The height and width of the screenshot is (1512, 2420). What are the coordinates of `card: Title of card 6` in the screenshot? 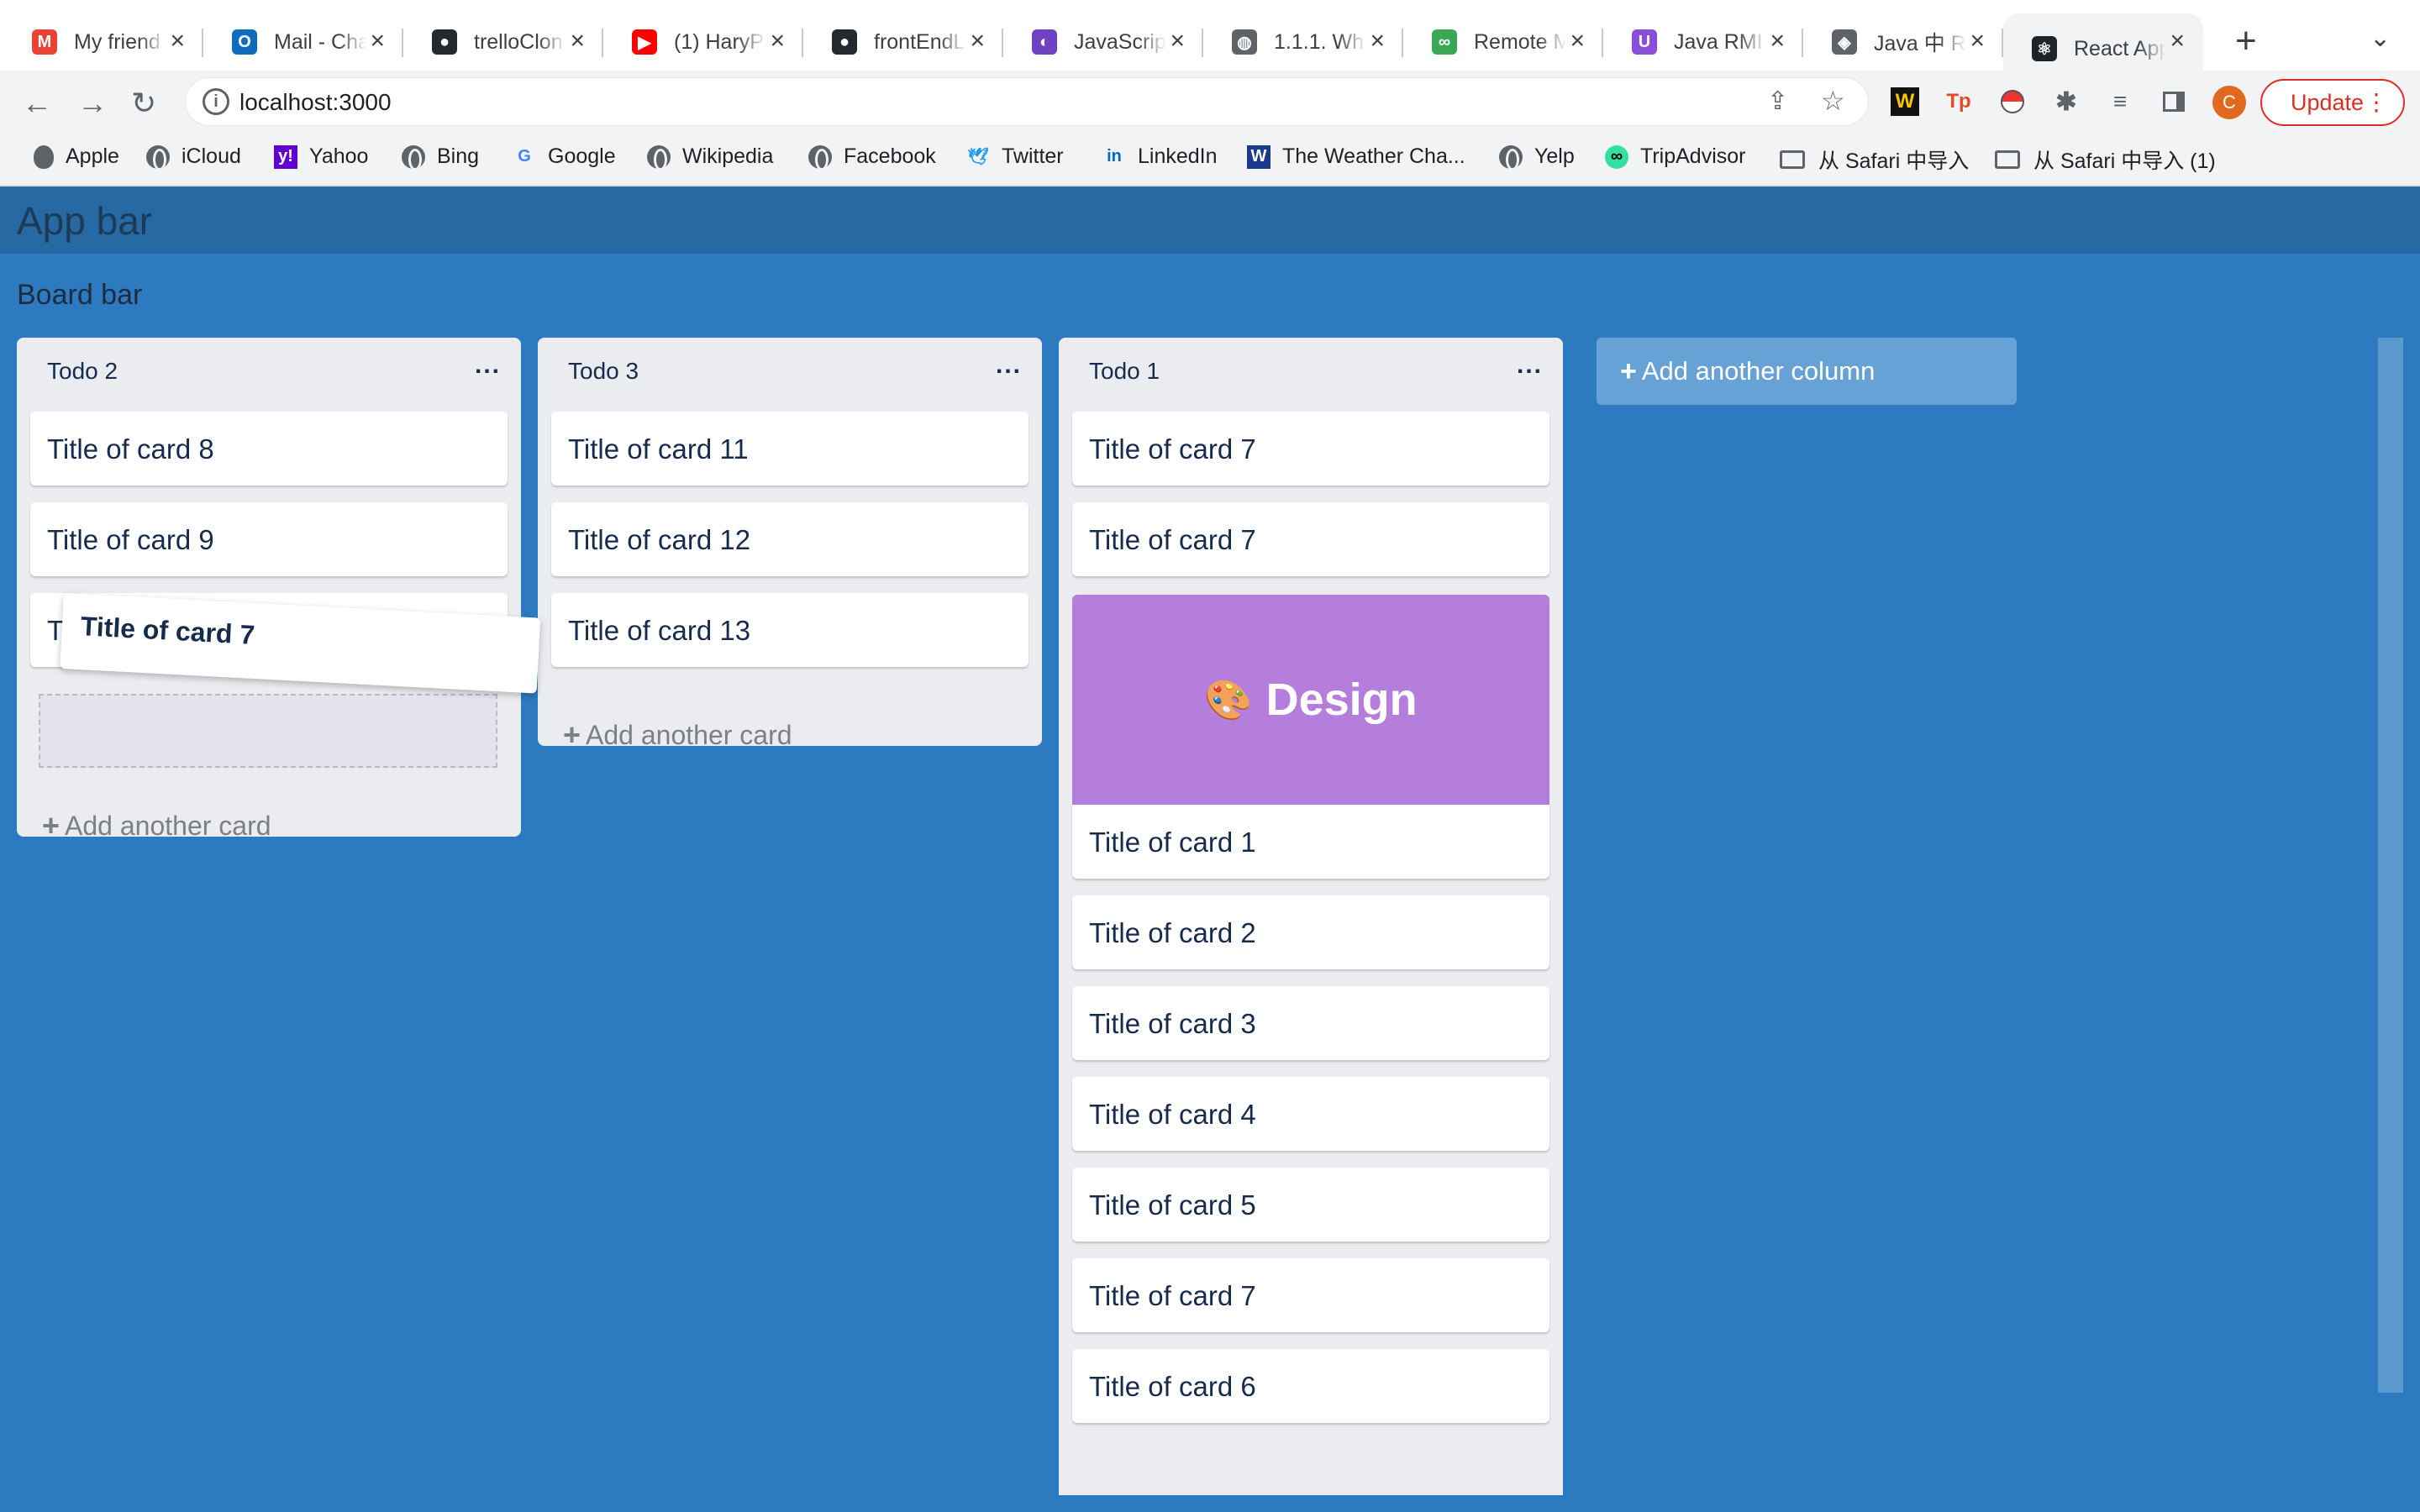 It's located at (1311, 1386).